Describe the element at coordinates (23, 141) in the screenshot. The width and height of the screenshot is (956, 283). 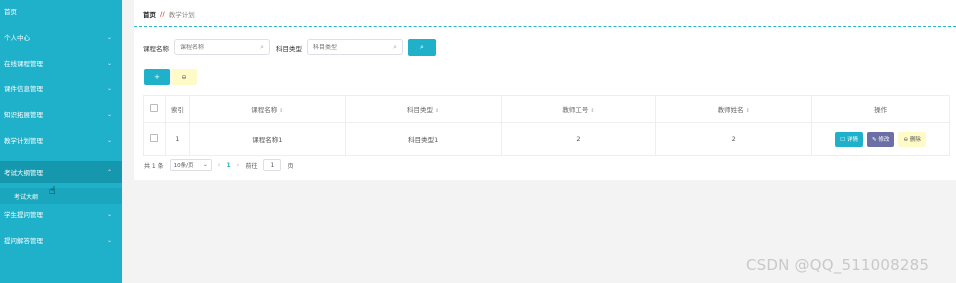
I see `sidebar-item-label: 教学计划管理` at that location.